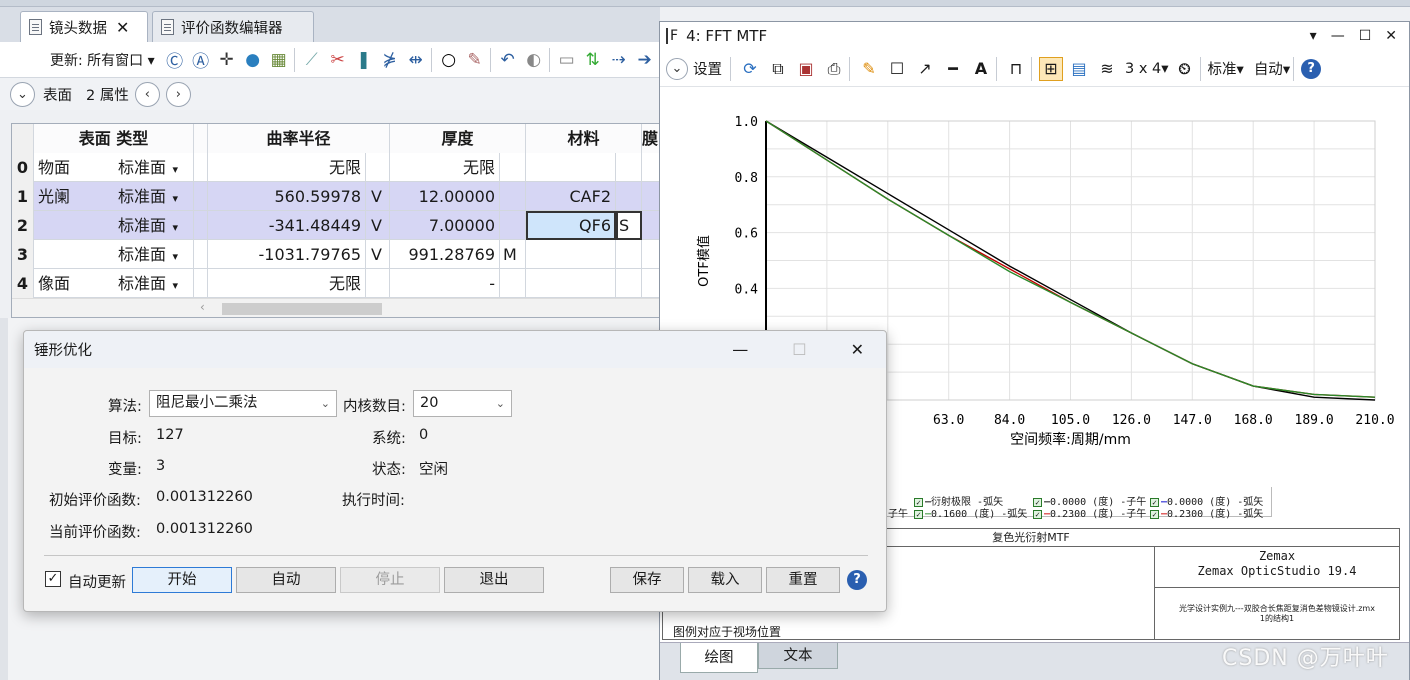 The image size is (1410, 680). Describe the element at coordinates (567, 60) in the screenshot. I see `page-icon: ▭` at that location.